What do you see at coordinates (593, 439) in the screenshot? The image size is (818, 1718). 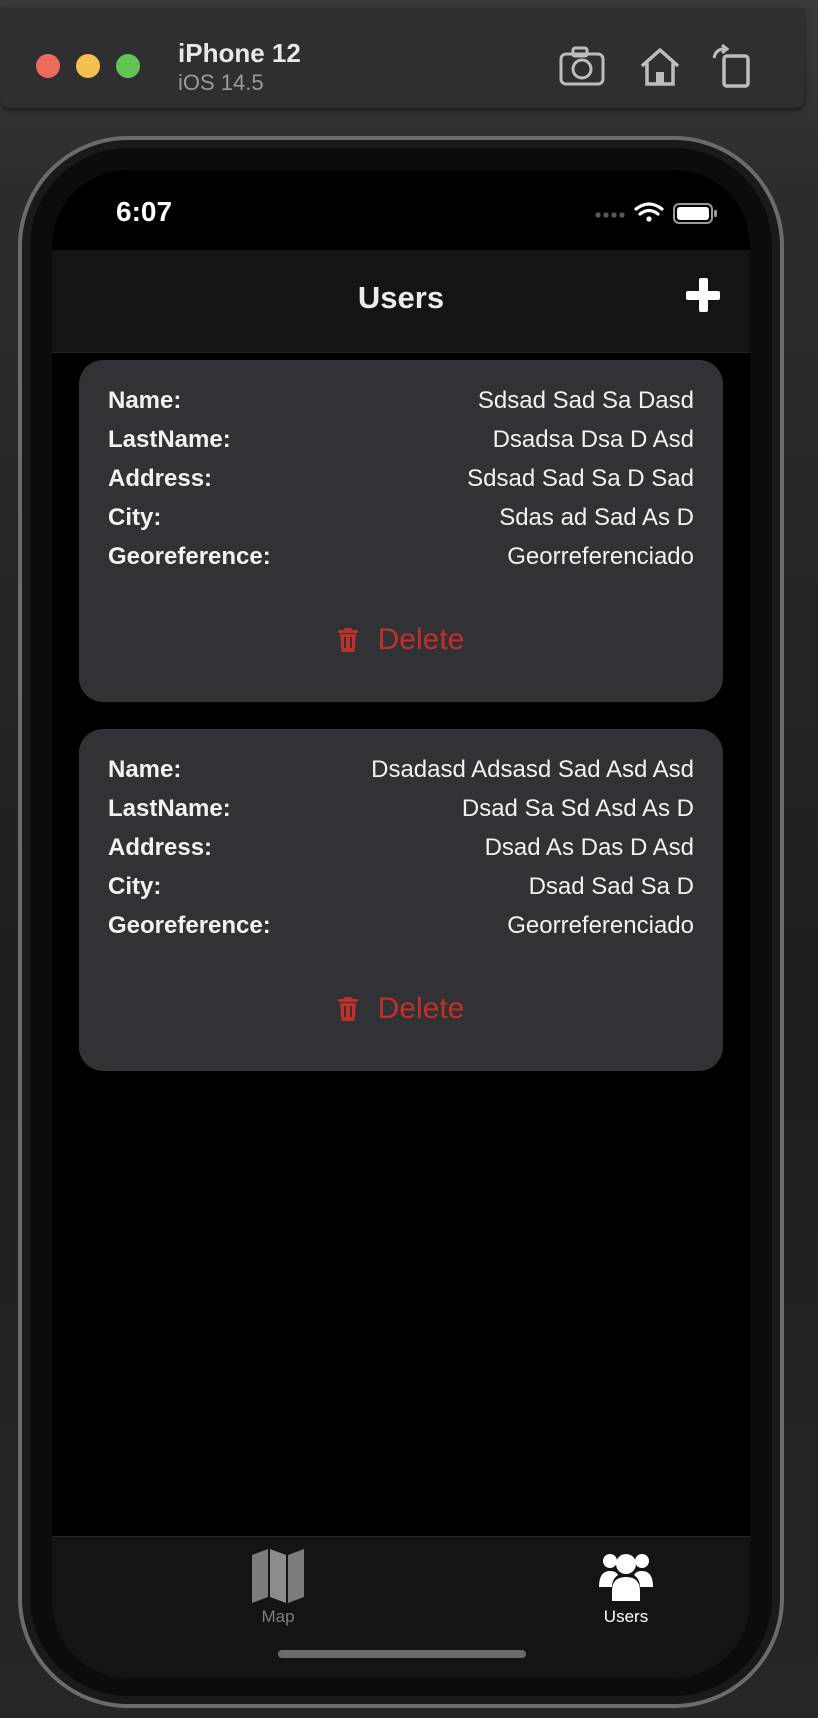 I see `lastname-value: Dsadsa Dsa D Asd` at bounding box center [593, 439].